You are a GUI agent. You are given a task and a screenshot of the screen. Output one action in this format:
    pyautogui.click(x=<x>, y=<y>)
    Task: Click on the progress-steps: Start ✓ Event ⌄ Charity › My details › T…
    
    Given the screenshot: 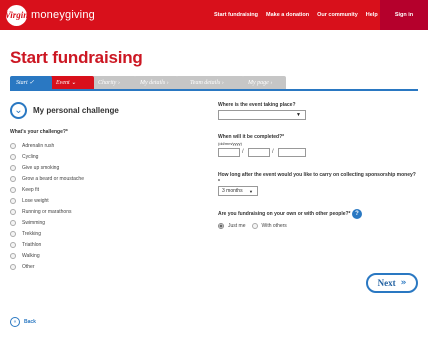 What is the action you would take?
    pyautogui.click(x=214, y=83)
    